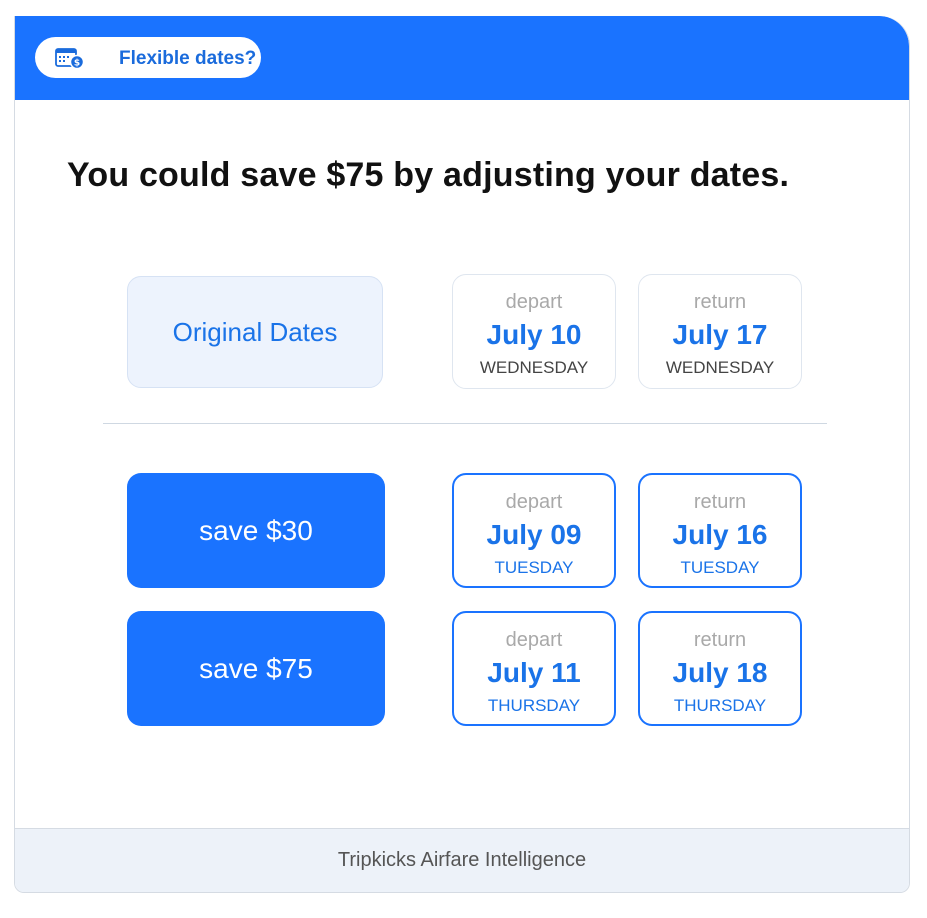 The height and width of the screenshot is (918, 927). What do you see at coordinates (720, 534) in the screenshot?
I see `date-value: July 16` at bounding box center [720, 534].